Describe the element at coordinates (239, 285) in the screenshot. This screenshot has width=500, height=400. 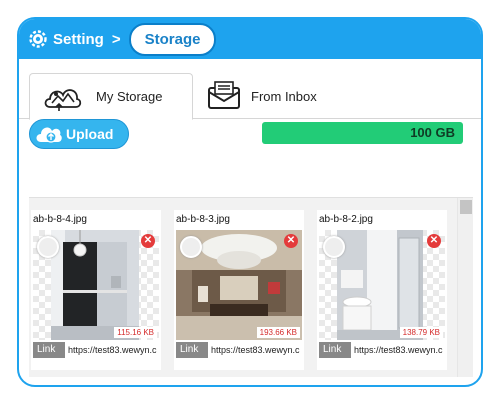
I see `file-thumbnail: ✕ 193.66 KB` at that location.